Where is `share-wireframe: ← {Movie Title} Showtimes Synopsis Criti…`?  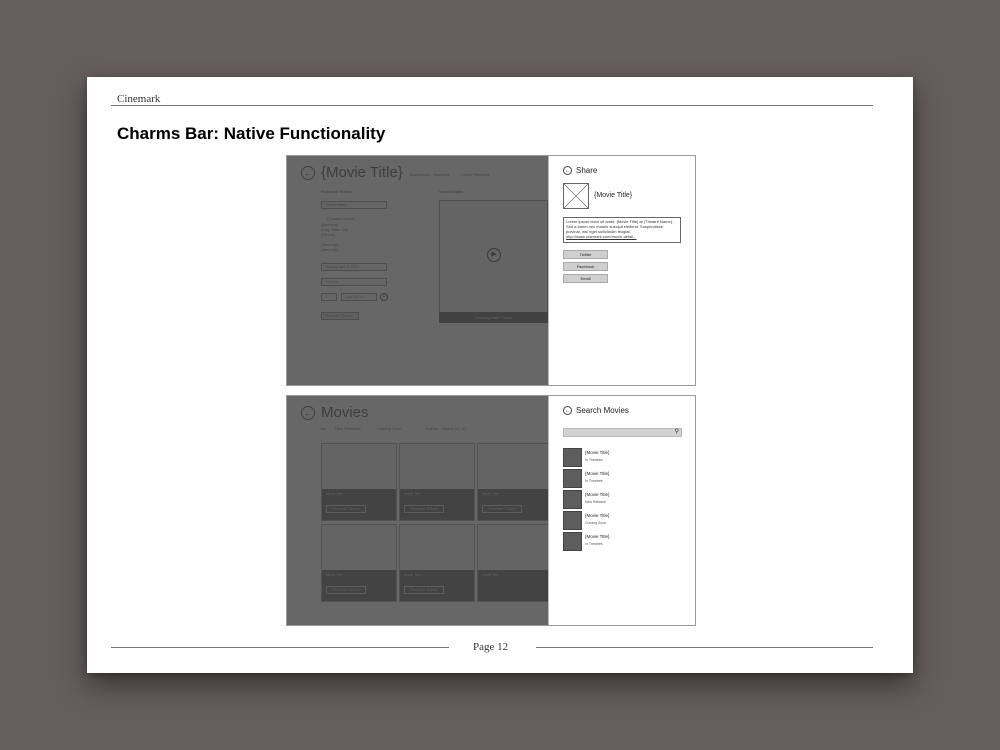 share-wireframe: ← {Movie Title} Showtimes Synopsis Criti… is located at coordinates (491, 270).